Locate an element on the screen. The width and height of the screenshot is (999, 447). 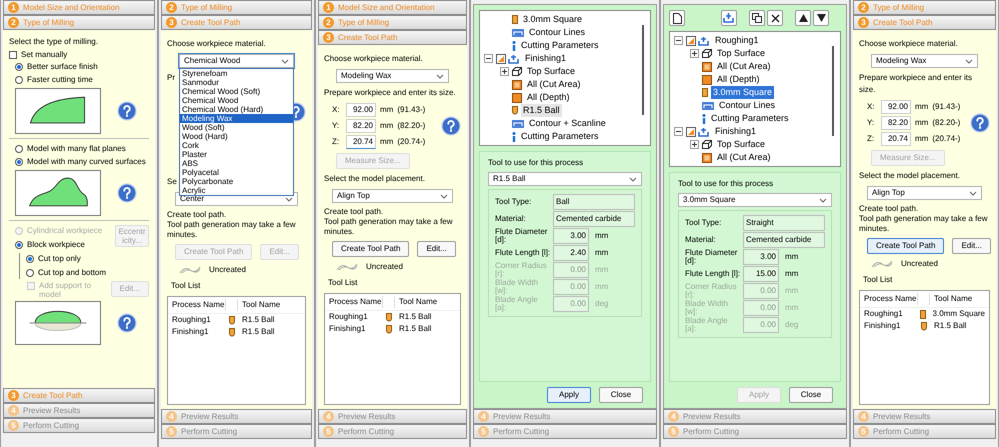
document-icon is located at coordinates (677, 18).